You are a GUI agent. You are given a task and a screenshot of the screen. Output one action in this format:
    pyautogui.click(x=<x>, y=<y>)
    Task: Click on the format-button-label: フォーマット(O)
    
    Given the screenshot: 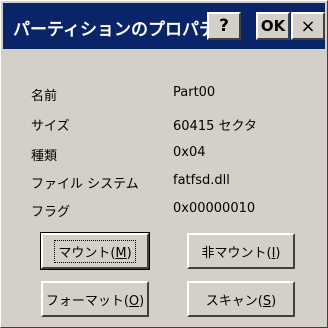 What is the action you would take?
    pyautogui.click(x=95, y=301)
    